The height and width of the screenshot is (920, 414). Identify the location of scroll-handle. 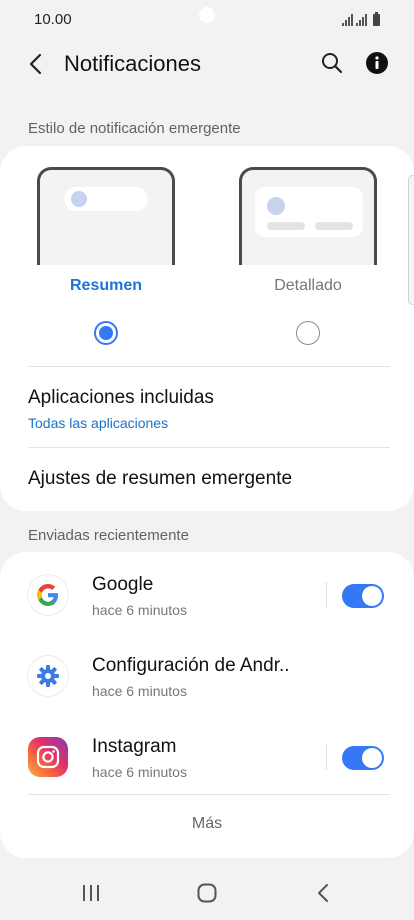
(411, 240).